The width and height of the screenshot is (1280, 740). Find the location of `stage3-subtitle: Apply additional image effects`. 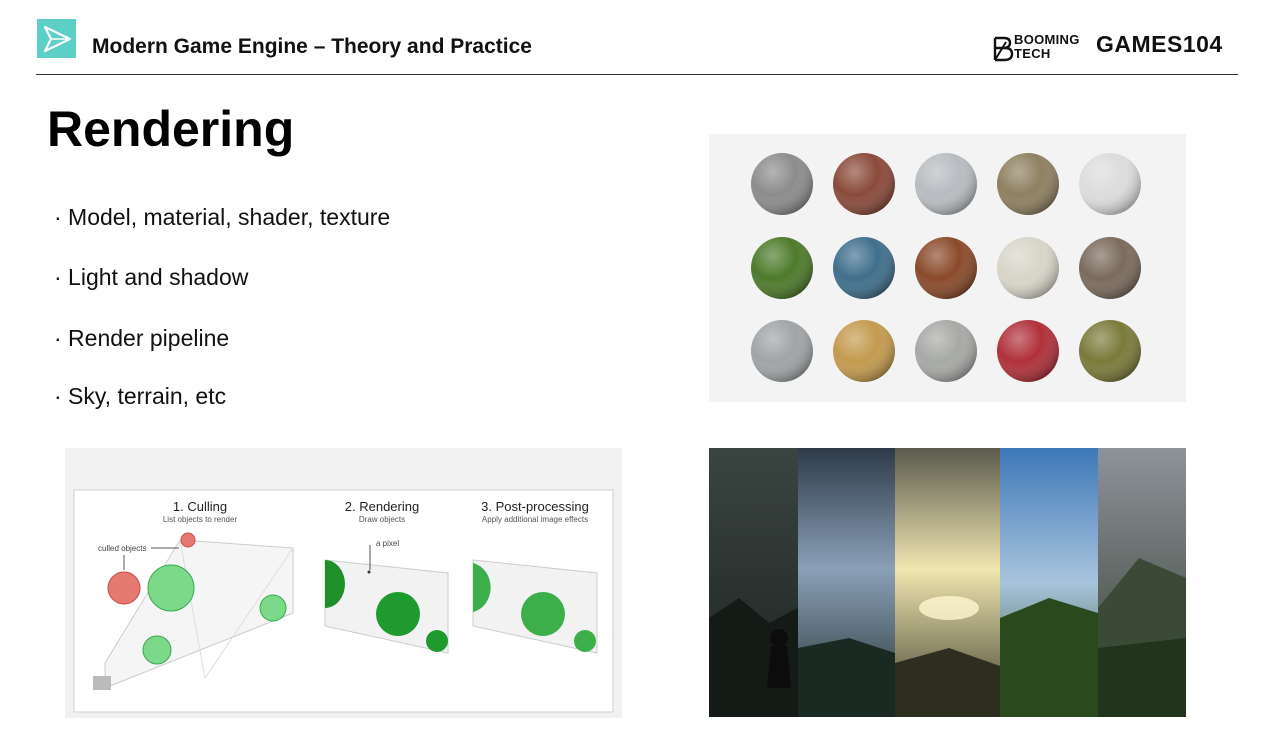

stage3-subtitle: Apply additional image effects is located at coordinates (535, 519).